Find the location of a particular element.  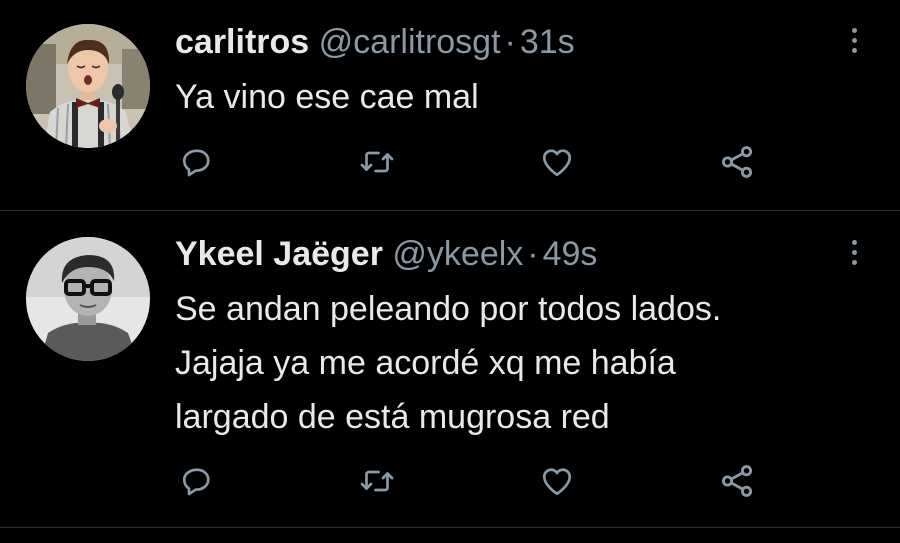

avatar-glasses-bw-icon is located at coordinates (88, 299).